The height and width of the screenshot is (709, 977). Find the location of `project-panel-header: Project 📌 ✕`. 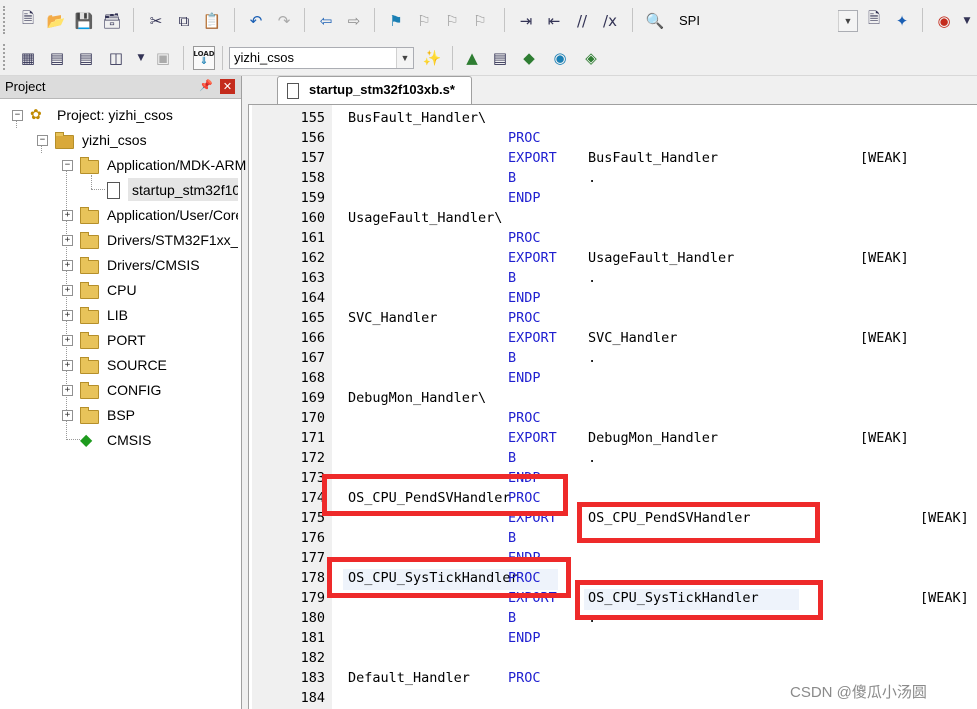

project-panel-header: Project 📌 ✕ is located at coordinates (120, 87).